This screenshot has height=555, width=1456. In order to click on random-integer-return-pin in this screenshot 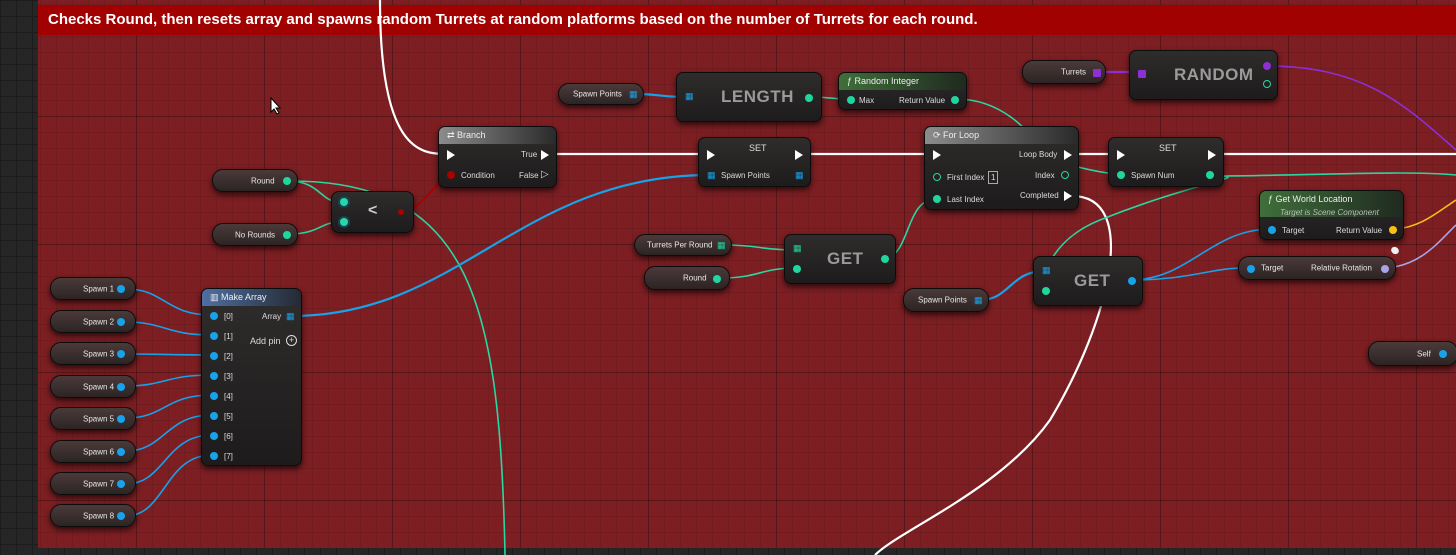, I will do `click(955, 100)`.